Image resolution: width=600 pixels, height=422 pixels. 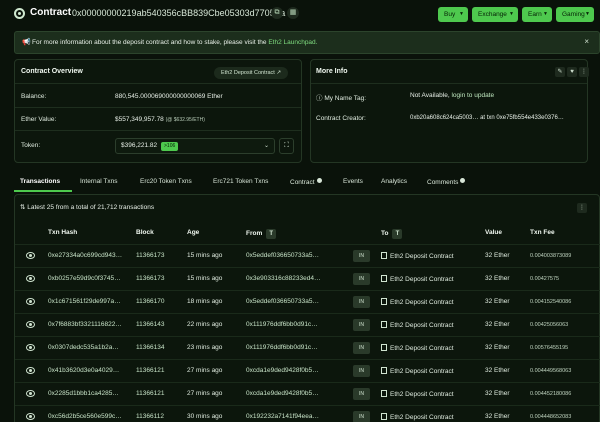 I want to click on chevron-down-icon: ⌄, so click(x=266, y=146).